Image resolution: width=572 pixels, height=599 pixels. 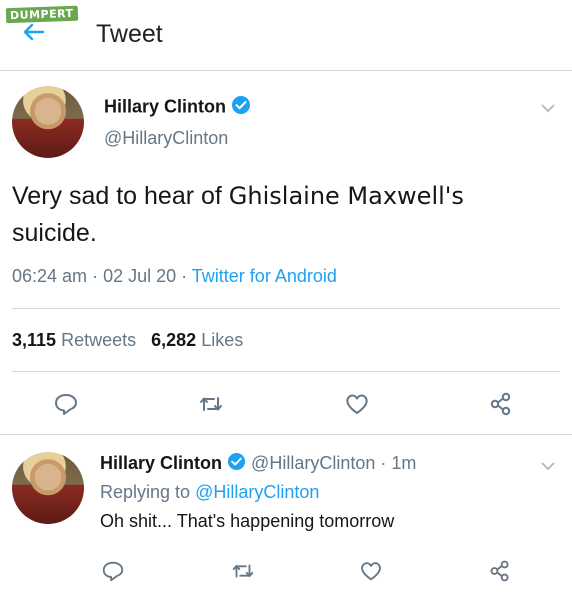 I want to click on retweets-count: 3,115, so click(x=34, y=340).